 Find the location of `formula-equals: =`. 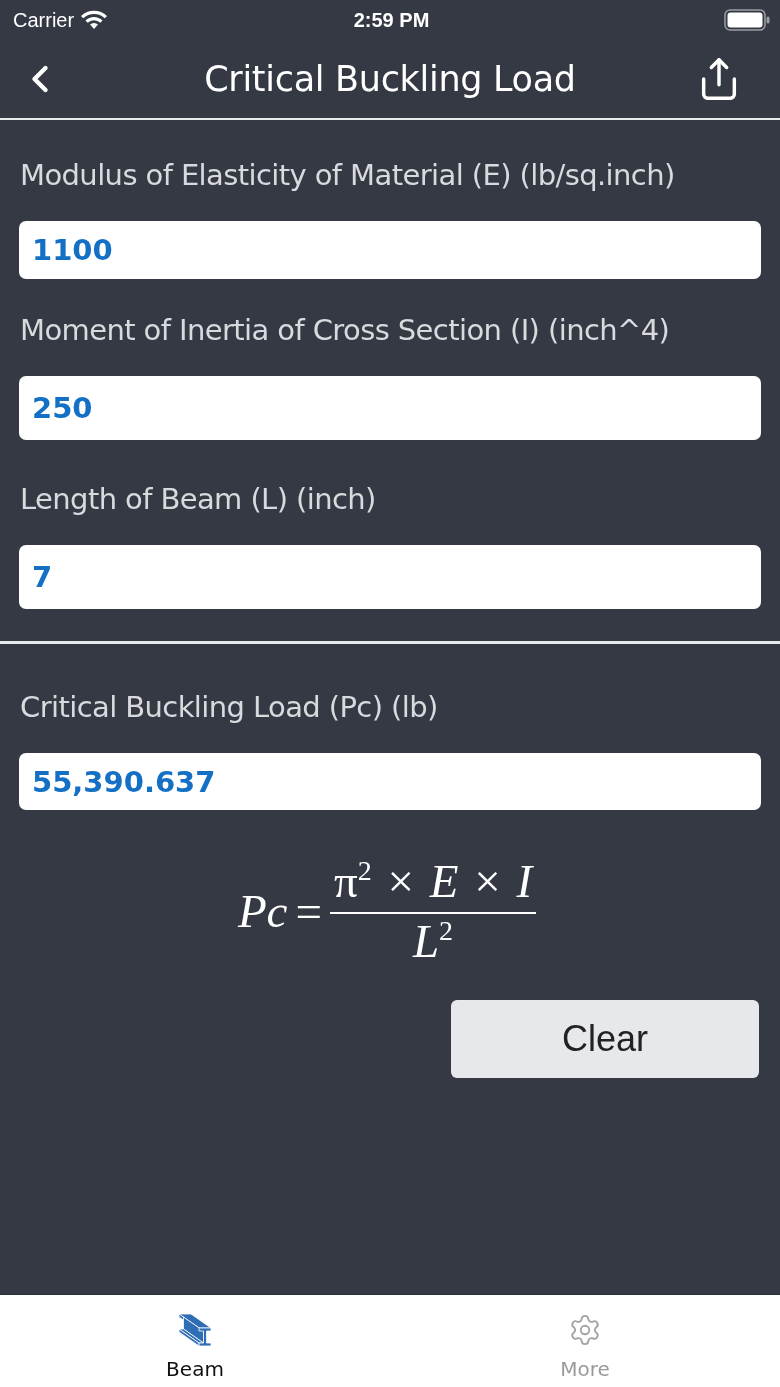

formula-equals: = is located at coordinates (308, 911).